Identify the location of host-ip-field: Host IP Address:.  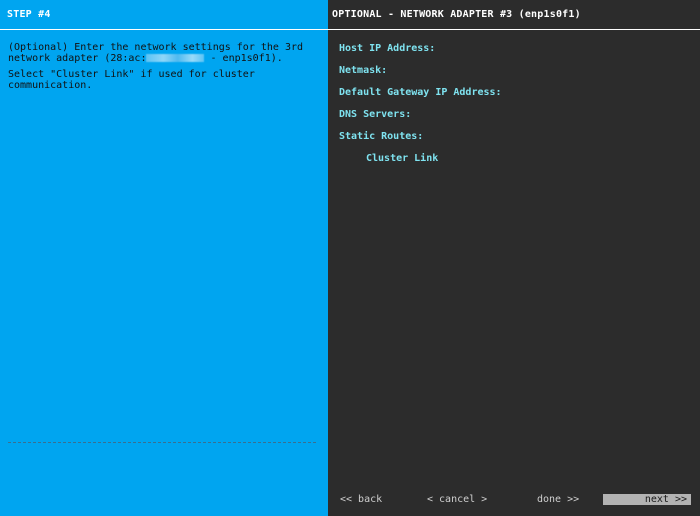
(387, 48).